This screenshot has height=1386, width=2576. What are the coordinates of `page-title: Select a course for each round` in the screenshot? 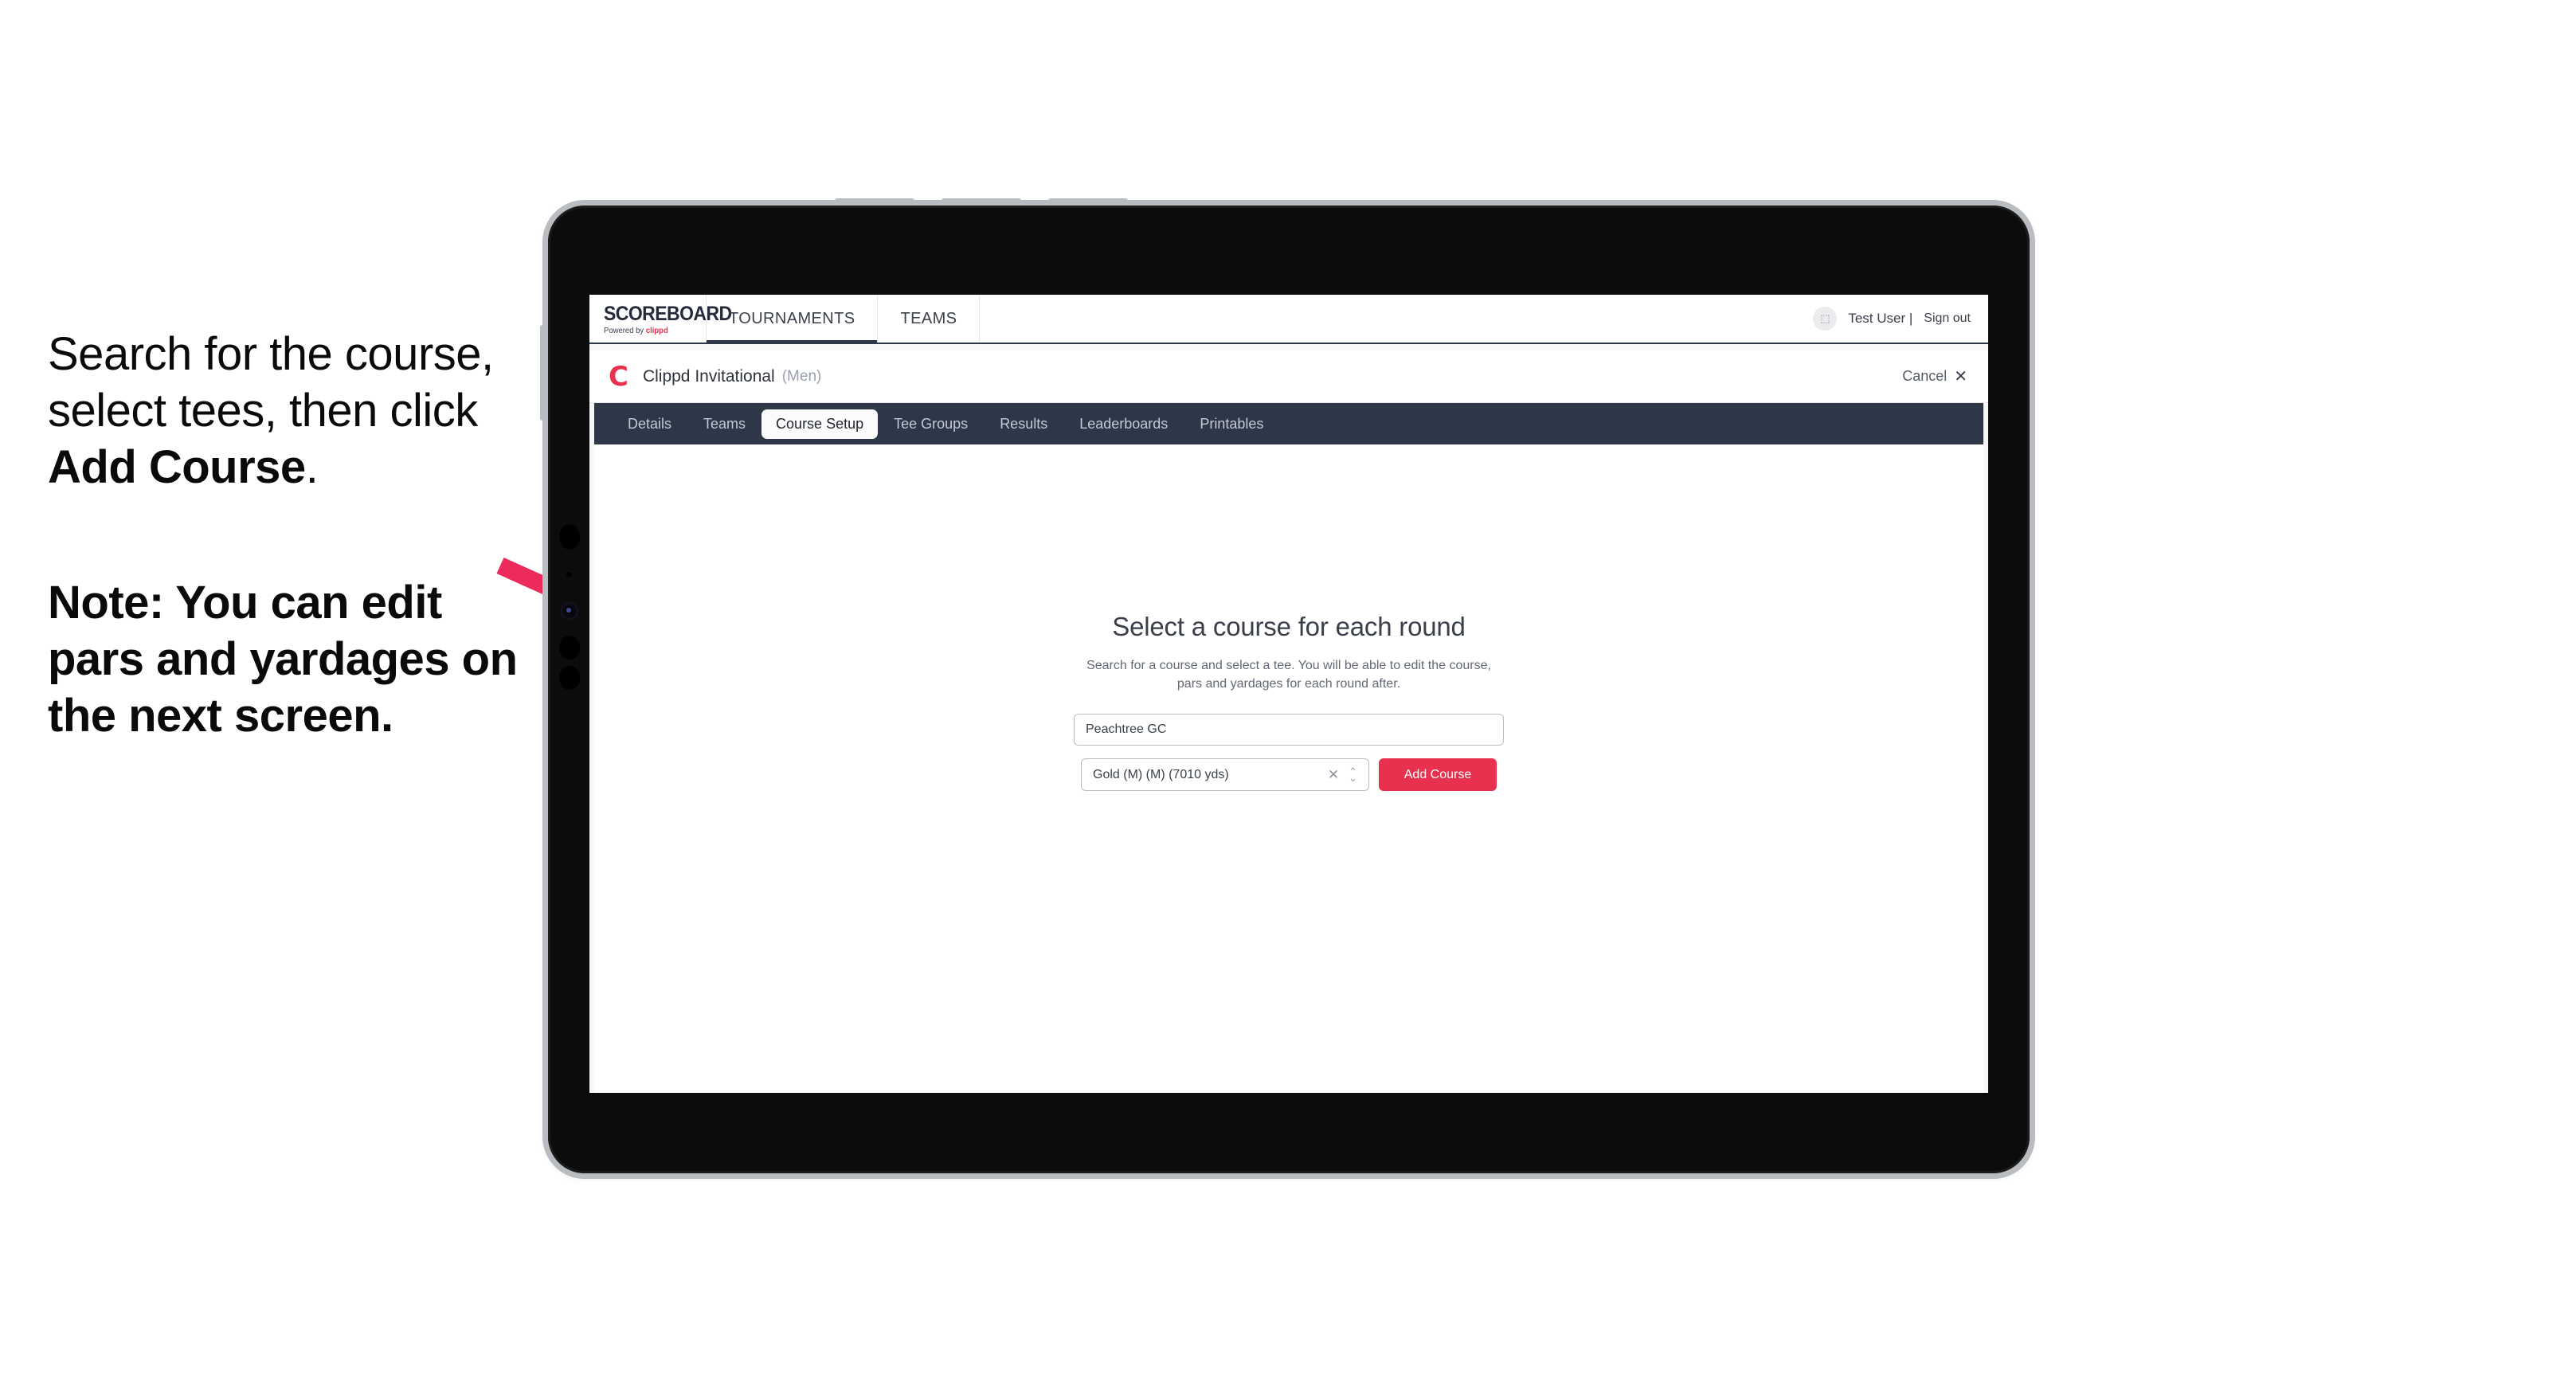 It's located at (1289, 626).